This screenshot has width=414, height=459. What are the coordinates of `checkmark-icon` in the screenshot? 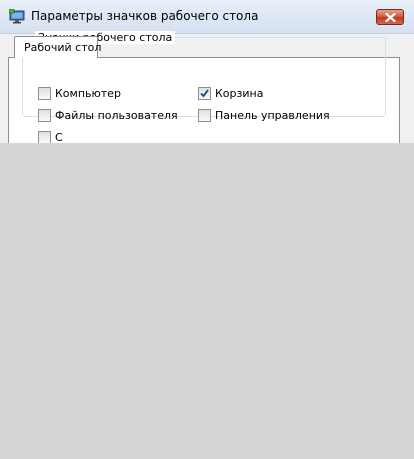 It's located at (204, 93).